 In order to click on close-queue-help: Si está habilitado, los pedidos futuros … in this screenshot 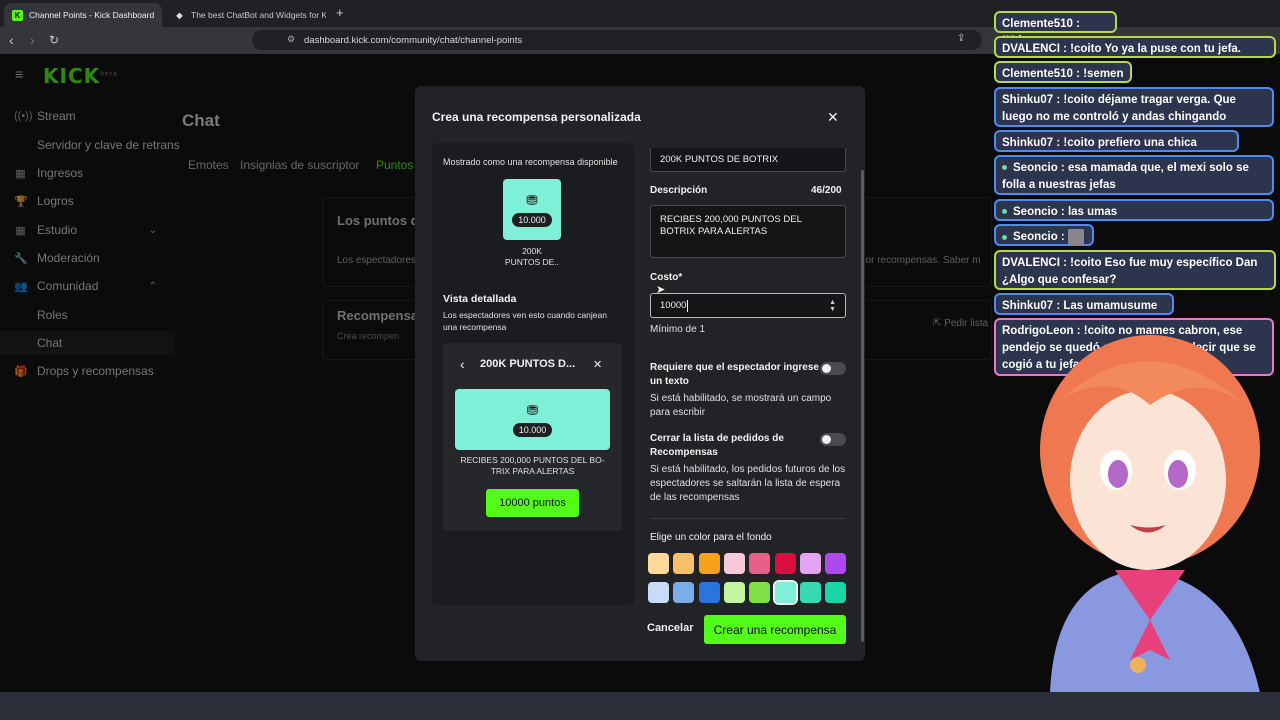, I will do `click(748, 483)`.